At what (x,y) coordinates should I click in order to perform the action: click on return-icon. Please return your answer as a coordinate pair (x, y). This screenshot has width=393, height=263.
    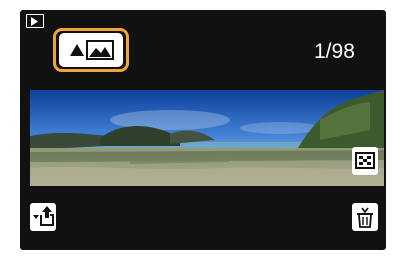
    Looking at the image, I should click on (43, 216).